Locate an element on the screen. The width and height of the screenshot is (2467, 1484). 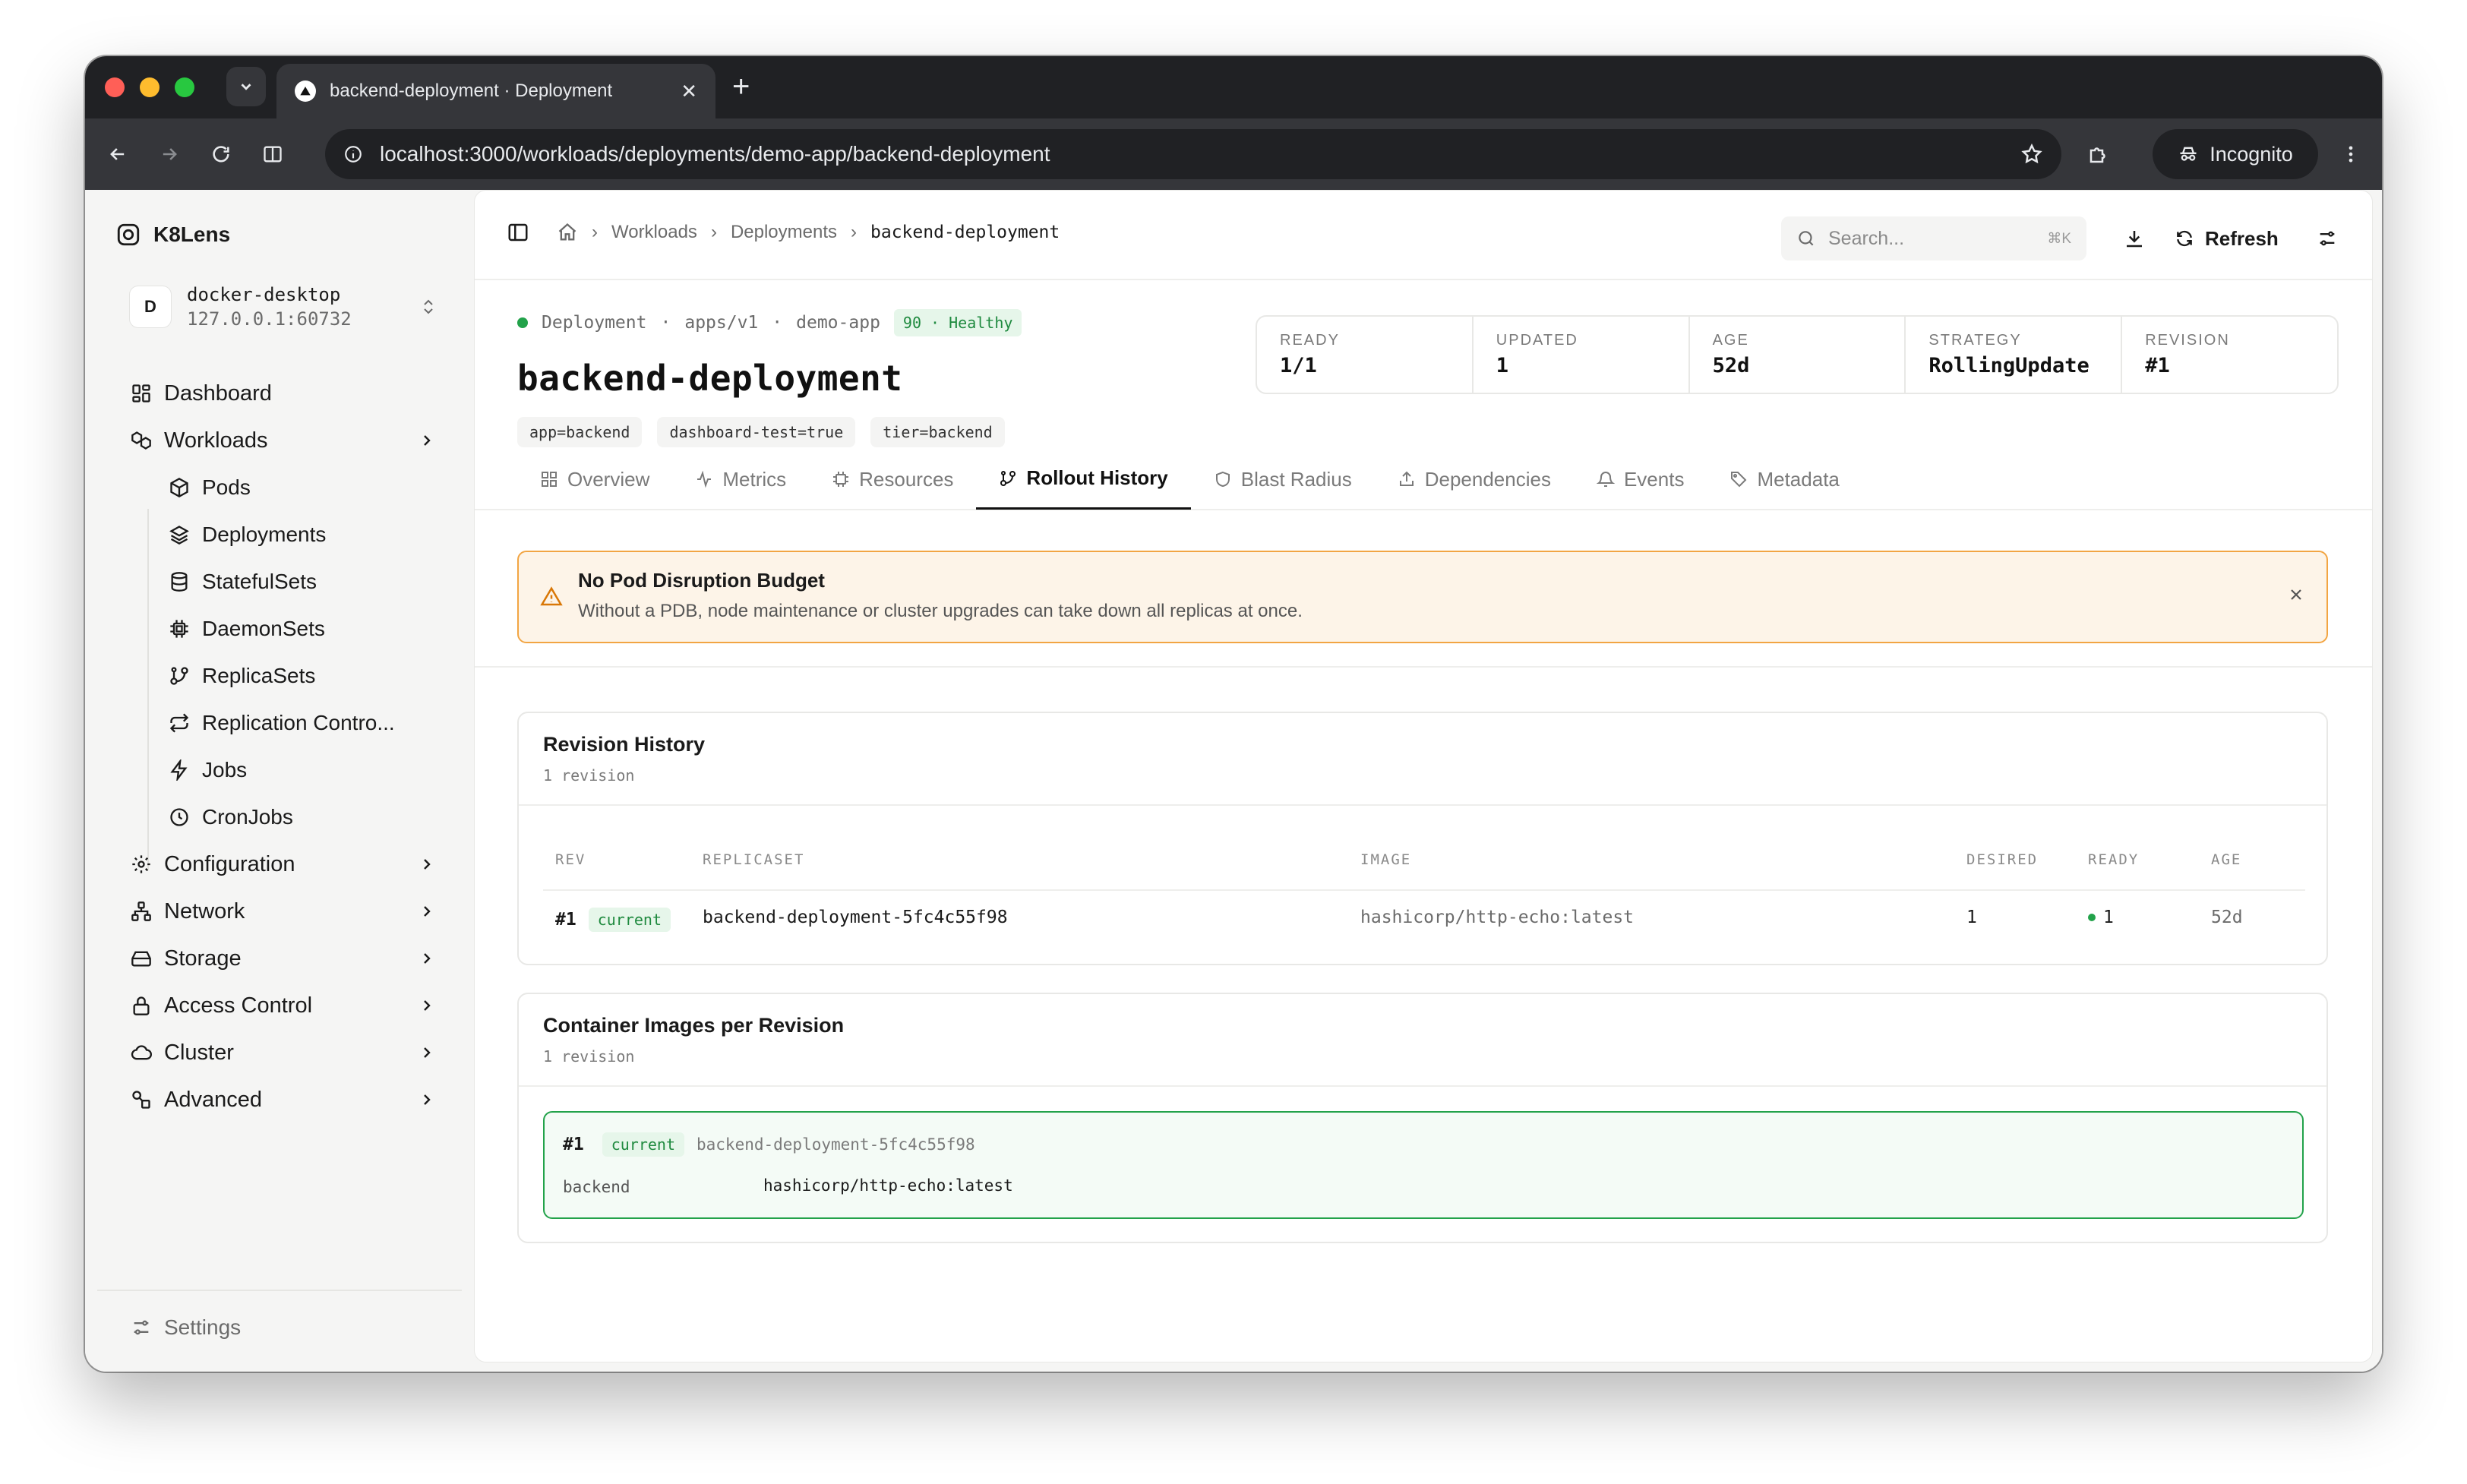
sidebar-item-replicasets: ReplicaSets is located at coordinates (302, 676).